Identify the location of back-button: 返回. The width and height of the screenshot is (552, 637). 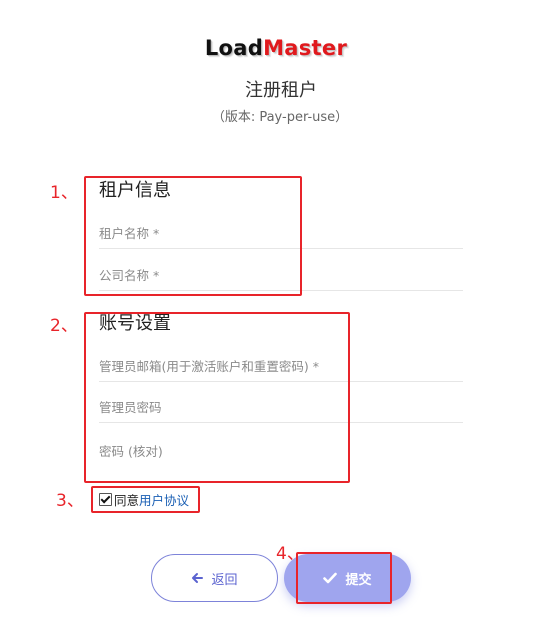
(214, 578).